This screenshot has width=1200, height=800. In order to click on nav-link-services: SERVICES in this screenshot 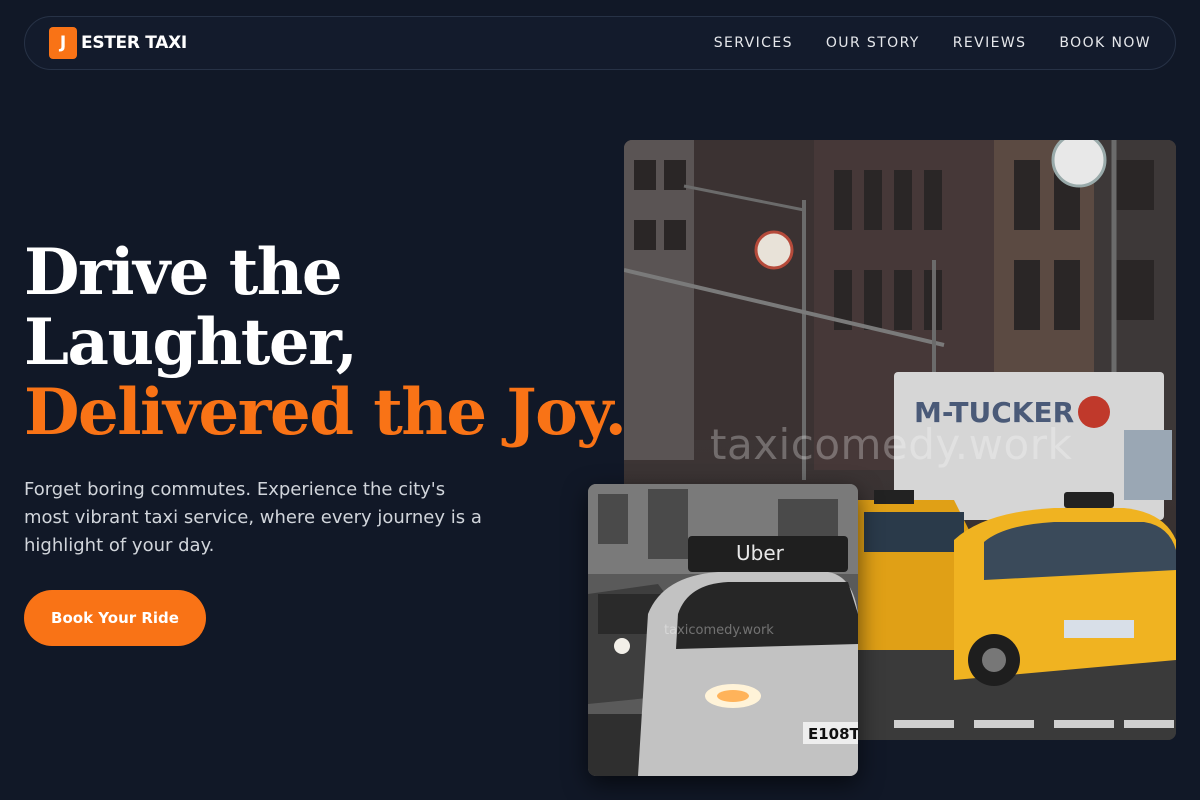, I will do `click(753, 43)`.